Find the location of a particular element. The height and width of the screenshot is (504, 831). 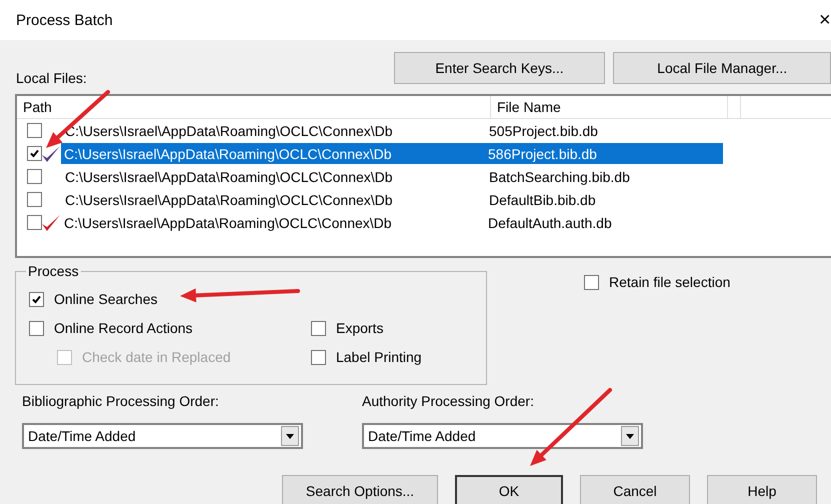

file-name-cell-text: DefaultAuth.auth.db is located at coordinates (550, 222).